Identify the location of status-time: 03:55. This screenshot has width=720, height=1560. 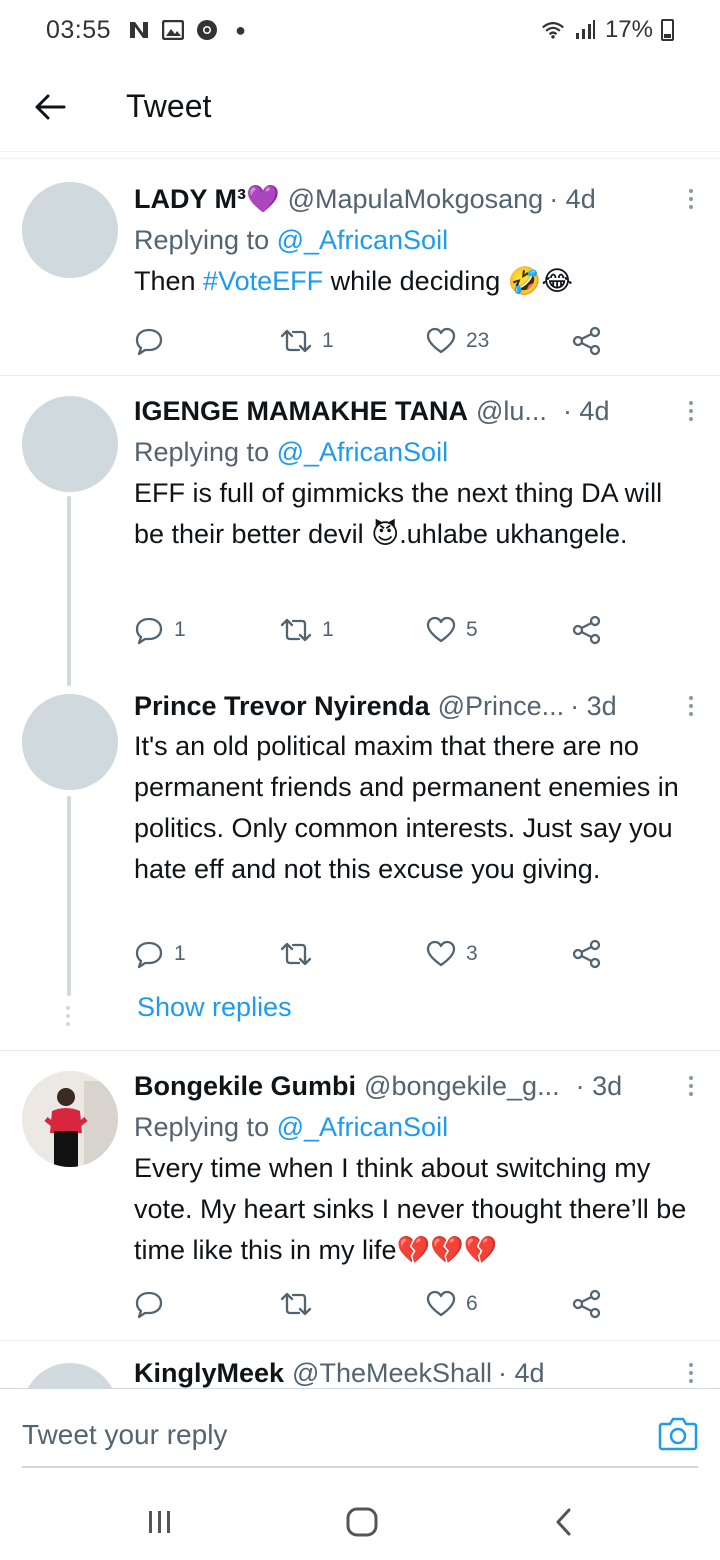
(79, 29).